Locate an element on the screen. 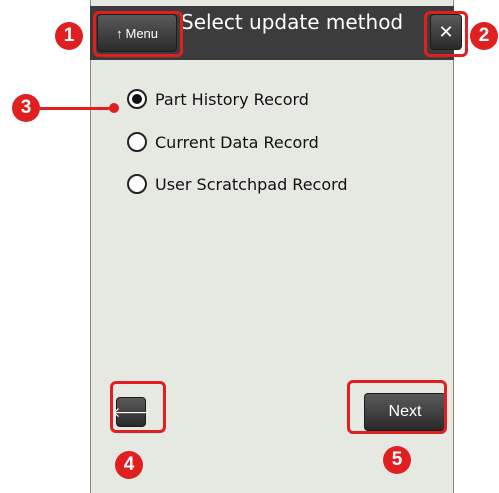 The image size is (499, 493). callout-marker-5: 5 is located at coordinates (397, 460).